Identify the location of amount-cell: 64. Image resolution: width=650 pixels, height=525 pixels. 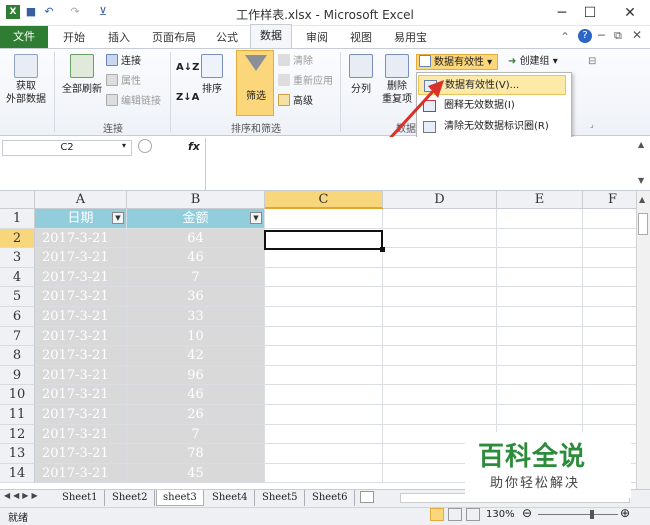
(196, 238).